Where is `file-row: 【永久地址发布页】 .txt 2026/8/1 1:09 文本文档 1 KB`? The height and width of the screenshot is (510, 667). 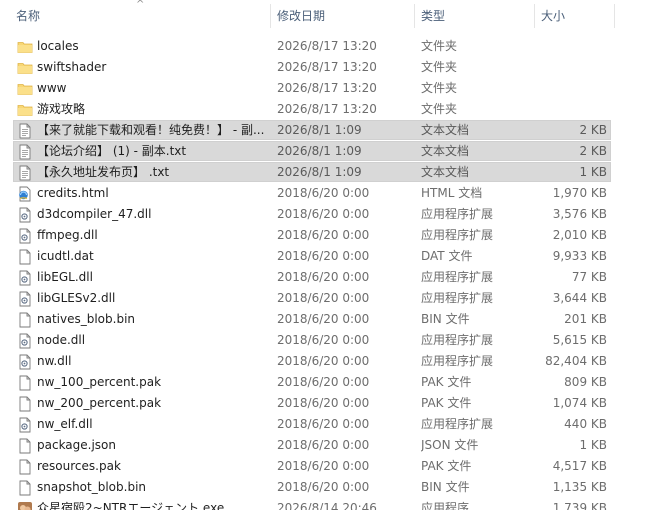
file-row: 【永久地址发布页】 .txt 2026/8/1 1:09 文本文档 1 KB is located at coordinates (333, 172).